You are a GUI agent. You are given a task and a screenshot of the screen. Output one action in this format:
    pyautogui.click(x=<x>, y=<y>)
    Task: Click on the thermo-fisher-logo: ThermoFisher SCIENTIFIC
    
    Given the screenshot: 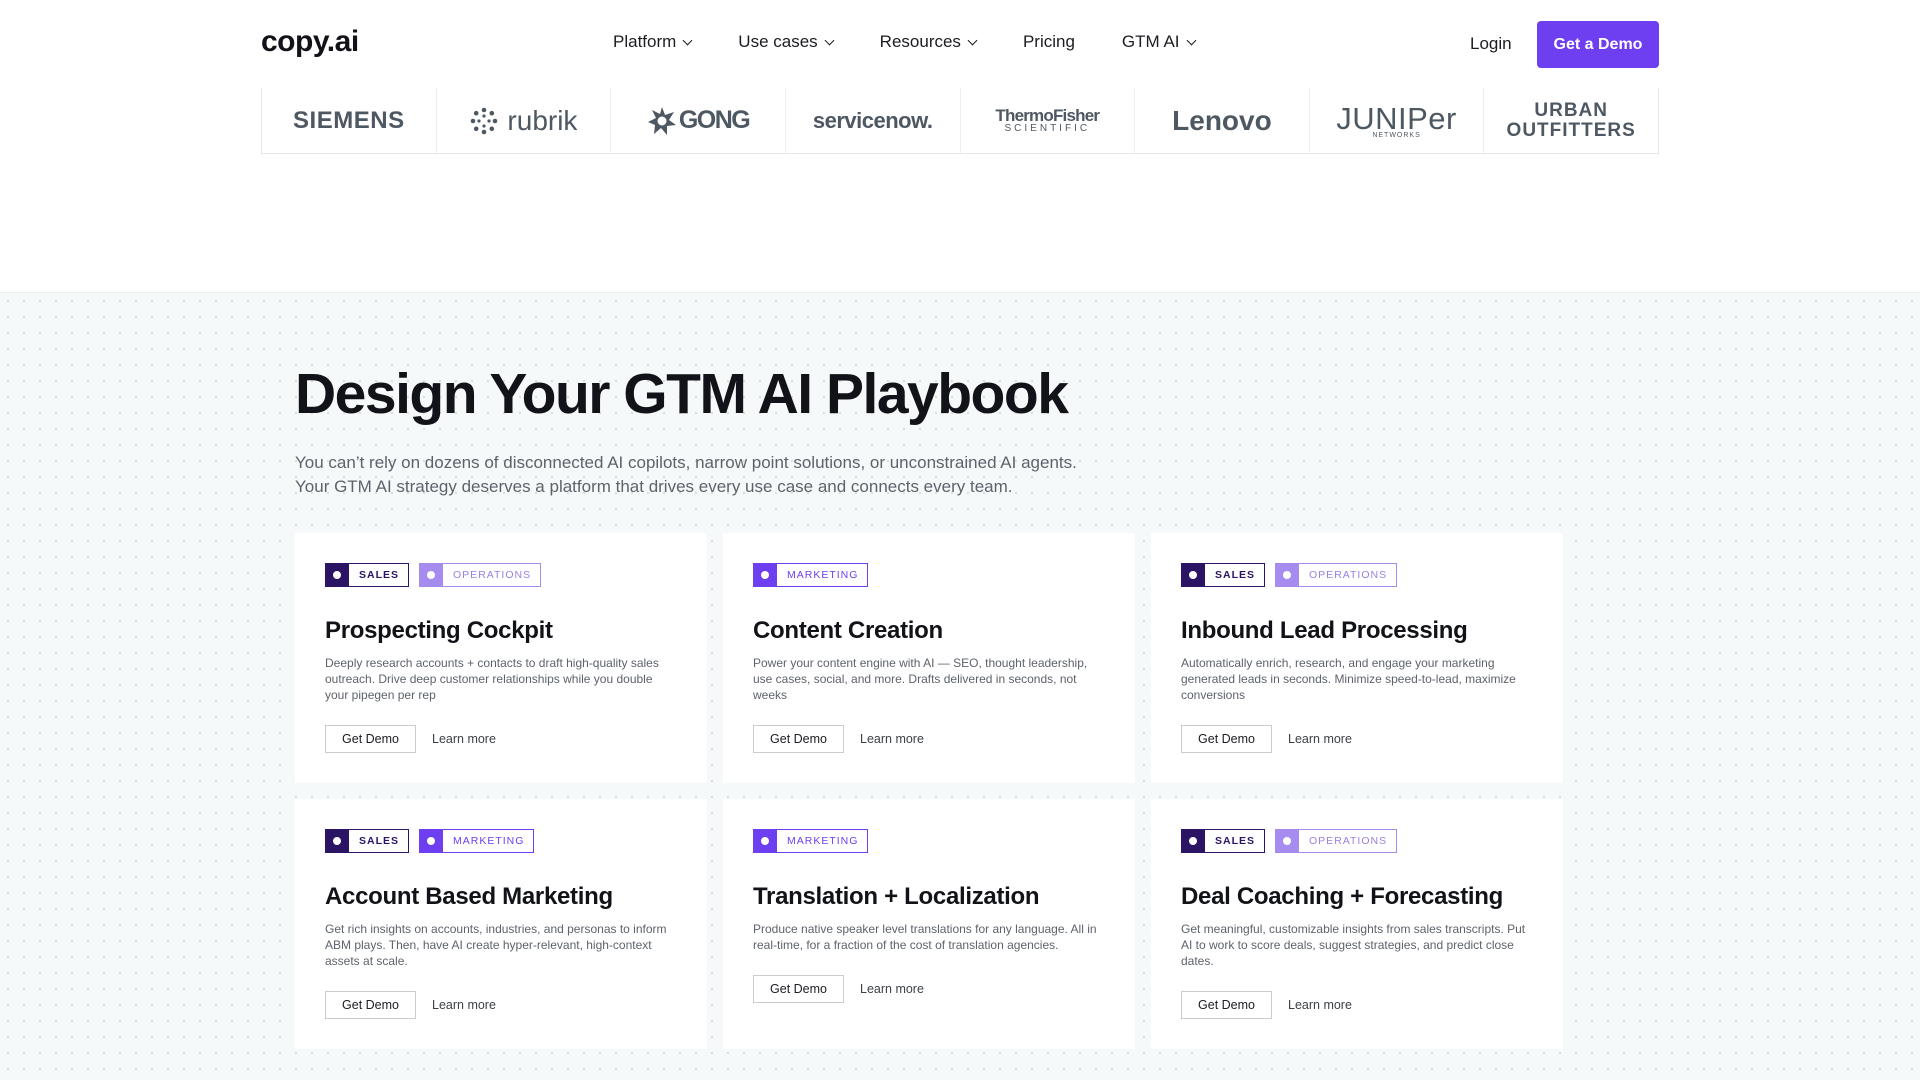 What is the action you would take?
    pyautogui.click(x=1048, y=120)
    